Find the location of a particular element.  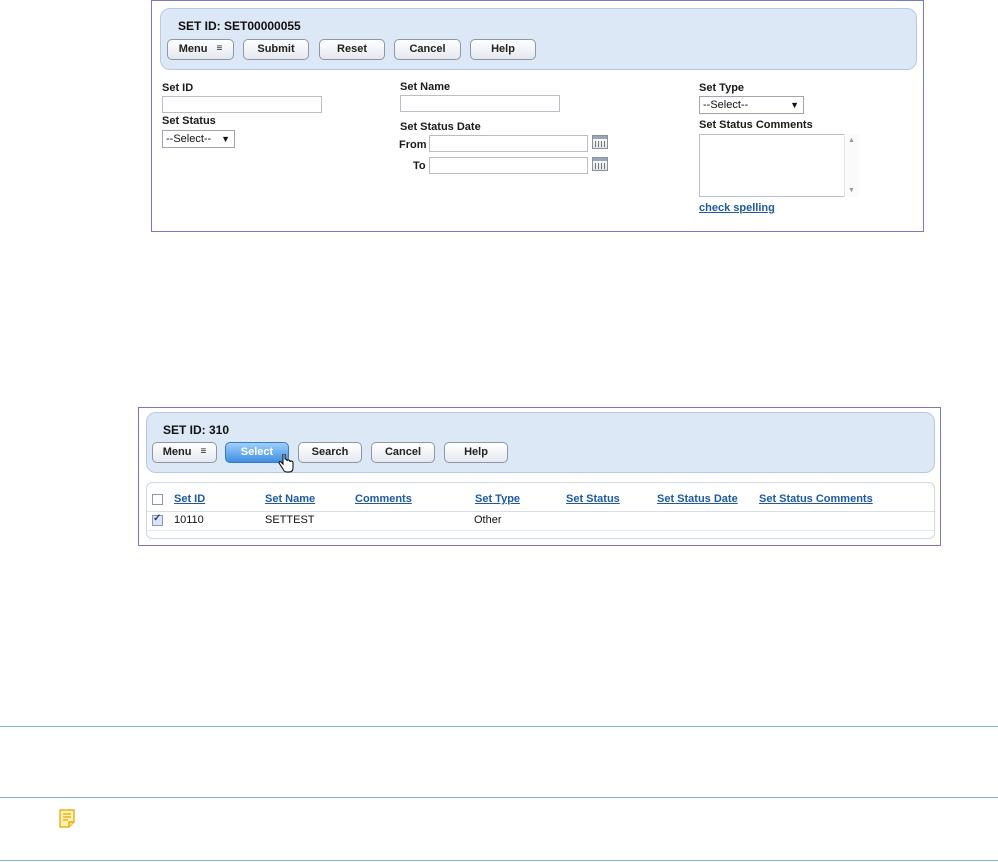

textarea-scrollbar: ▲ ▼ is located at coordinates (851, 165).